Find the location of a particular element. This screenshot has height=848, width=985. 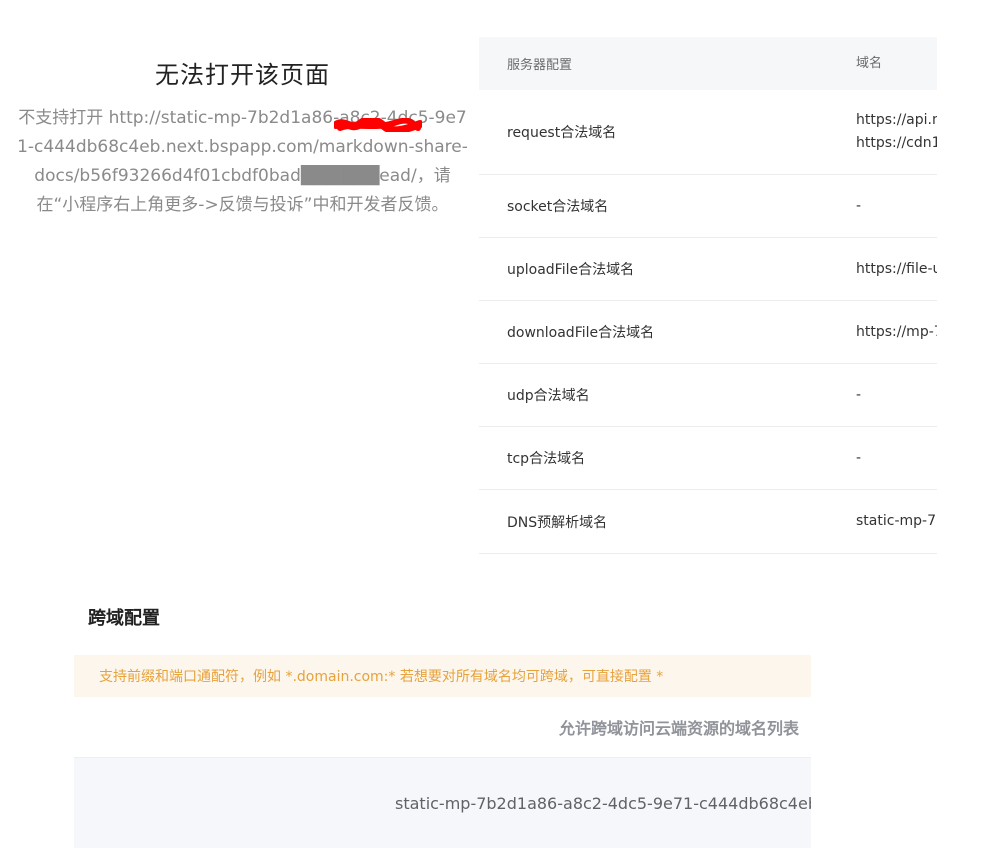

row-domain-line: https://cdn1 is located at coordinates (896, 143).